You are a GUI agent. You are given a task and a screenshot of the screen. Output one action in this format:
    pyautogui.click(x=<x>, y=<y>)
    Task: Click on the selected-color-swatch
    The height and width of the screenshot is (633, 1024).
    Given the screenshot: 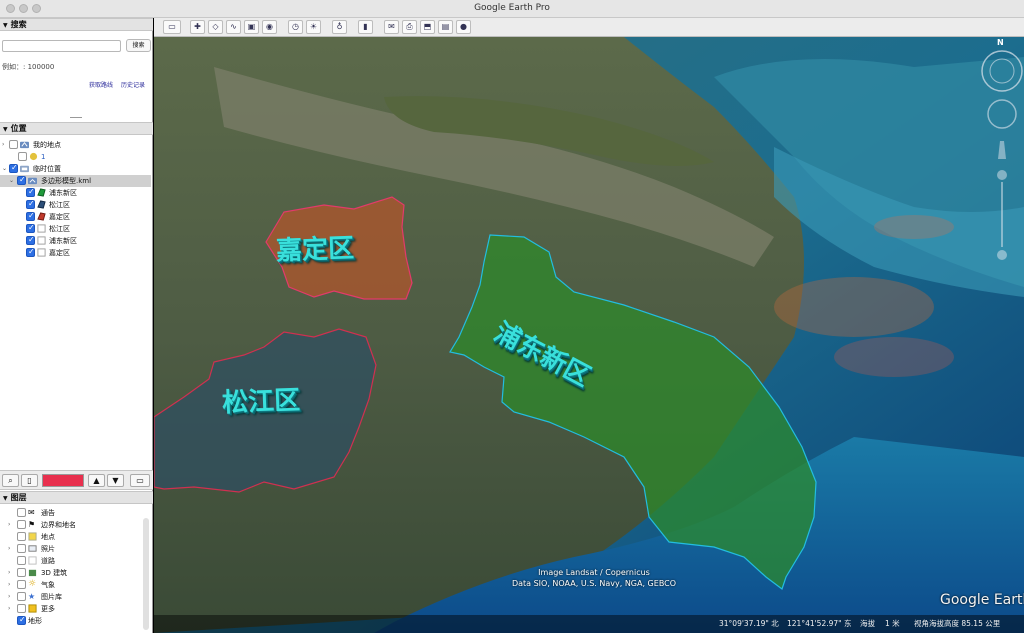 What is the action you would take?
    pyautogui.click(x=63, y=480)
    